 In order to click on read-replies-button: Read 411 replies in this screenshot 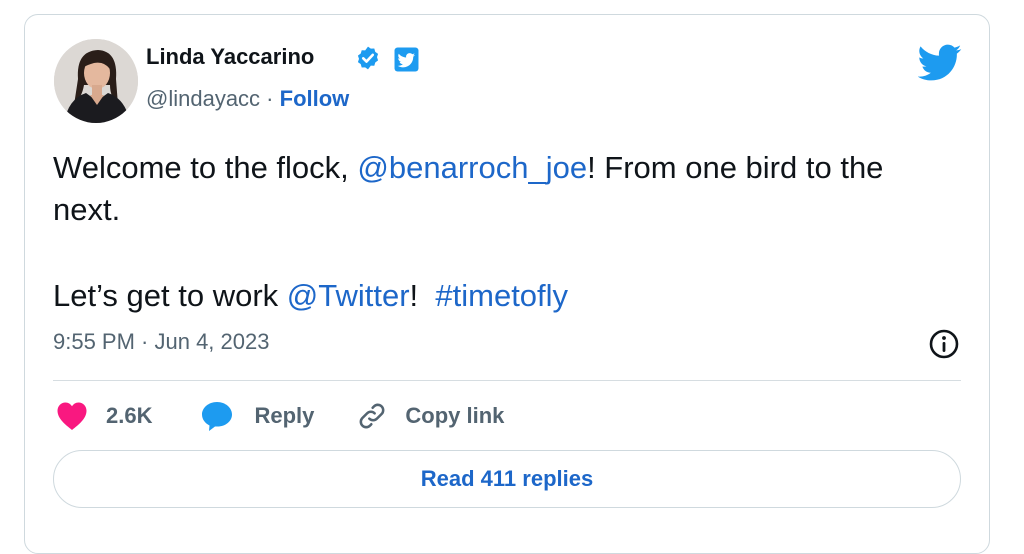, I will do `click(507, 479)`.